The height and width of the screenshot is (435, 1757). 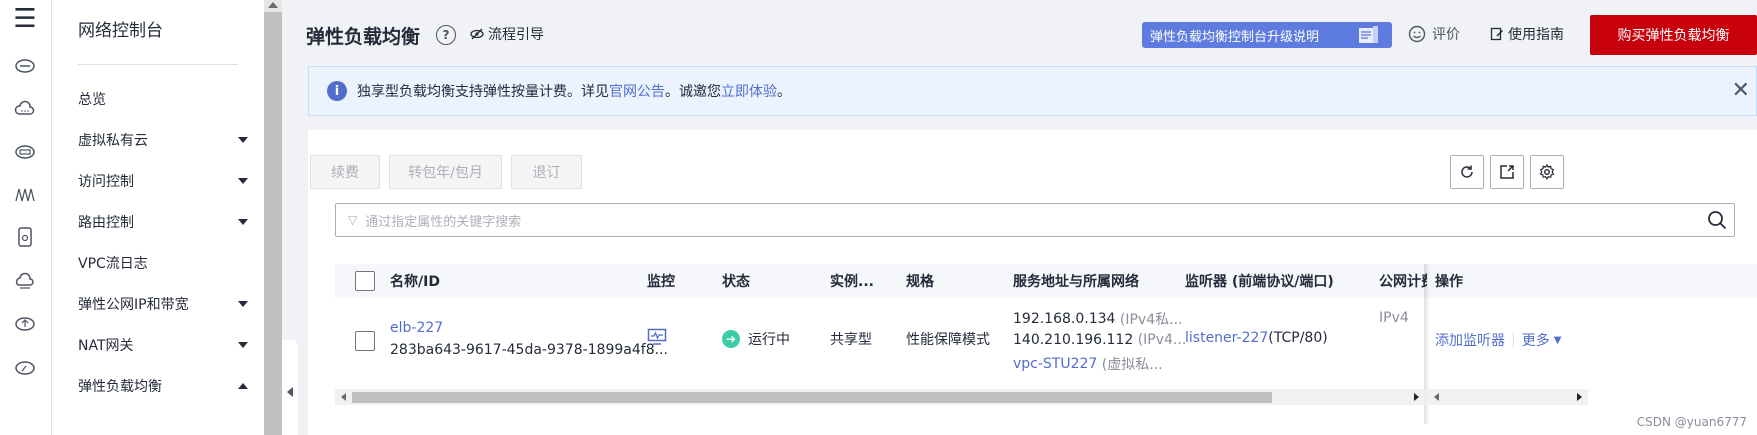 I want to click on sidebar-item-label: 弹性负载均衡, so click(x=120, y=387).